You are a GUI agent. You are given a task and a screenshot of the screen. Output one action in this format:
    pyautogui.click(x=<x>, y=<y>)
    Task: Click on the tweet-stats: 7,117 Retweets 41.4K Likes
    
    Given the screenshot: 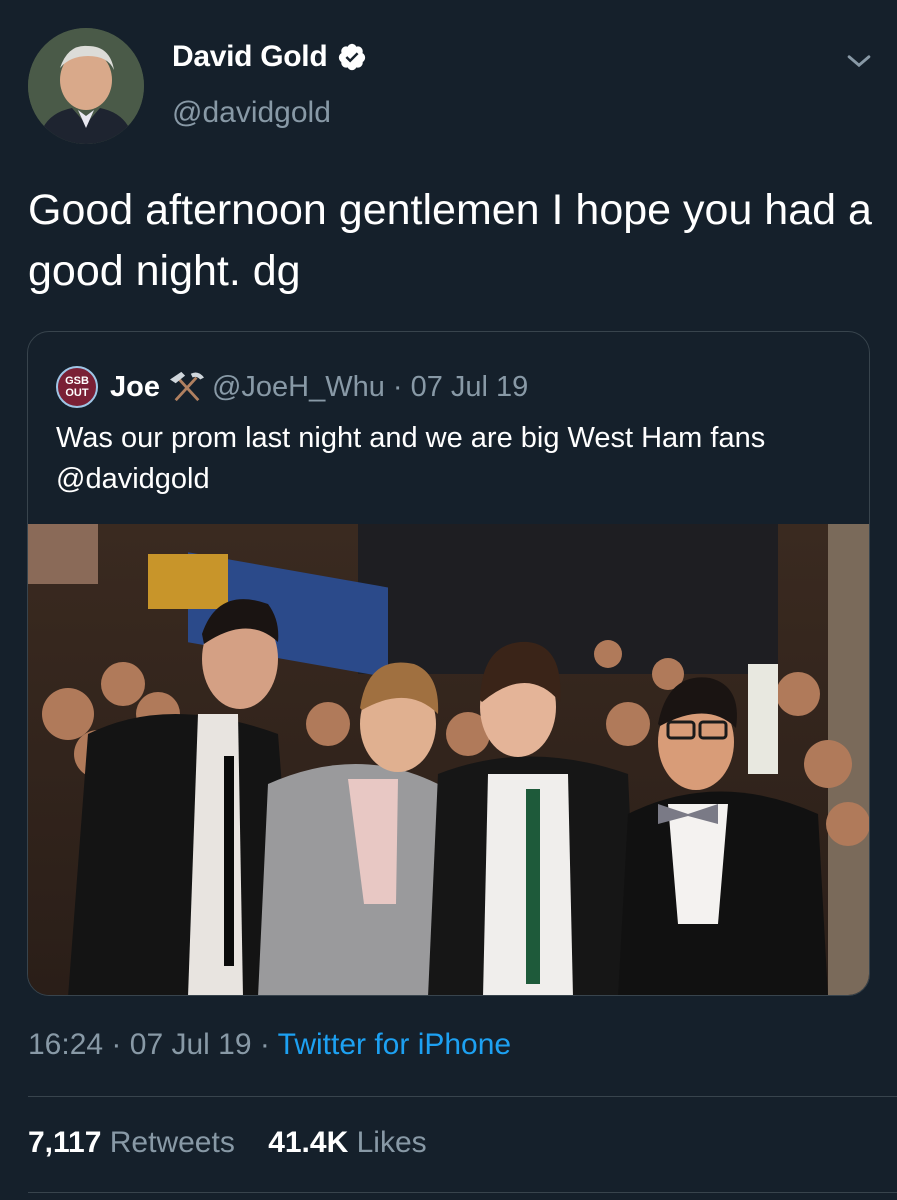 What is the action you would take?
    pyautogui.click(x=227, y=1143)
    